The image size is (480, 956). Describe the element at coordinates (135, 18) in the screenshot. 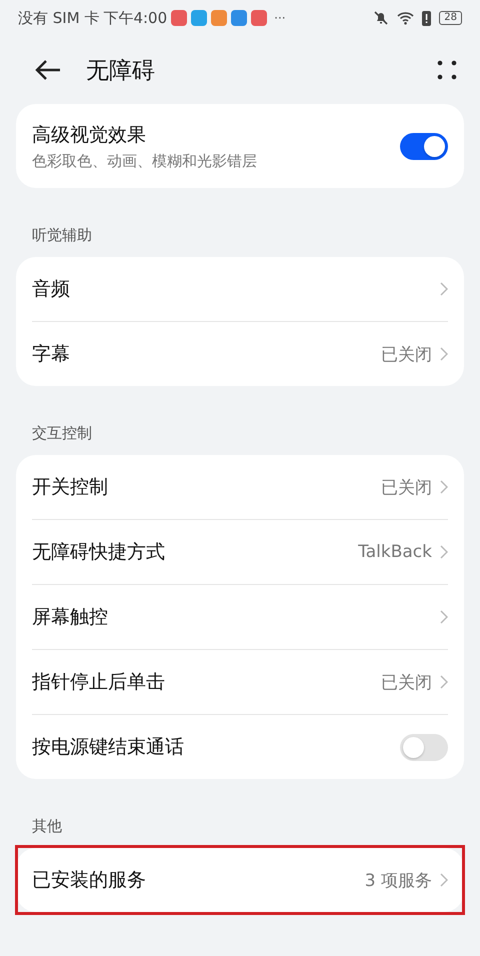

I see `clock-text: 下午4:00` at that location.